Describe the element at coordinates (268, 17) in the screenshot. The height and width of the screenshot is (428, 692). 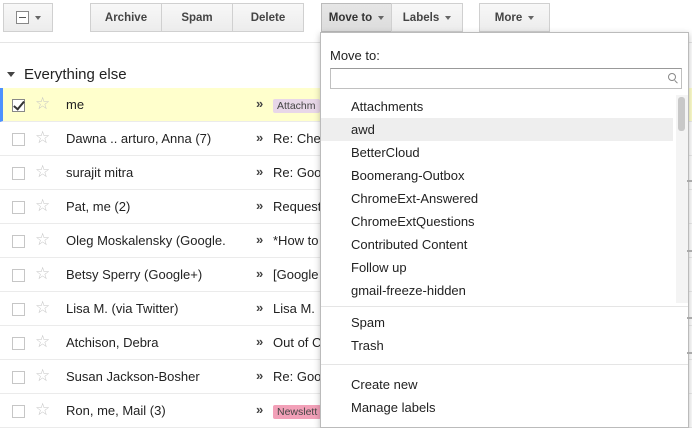
I see `delete-button: Delete` at that location.